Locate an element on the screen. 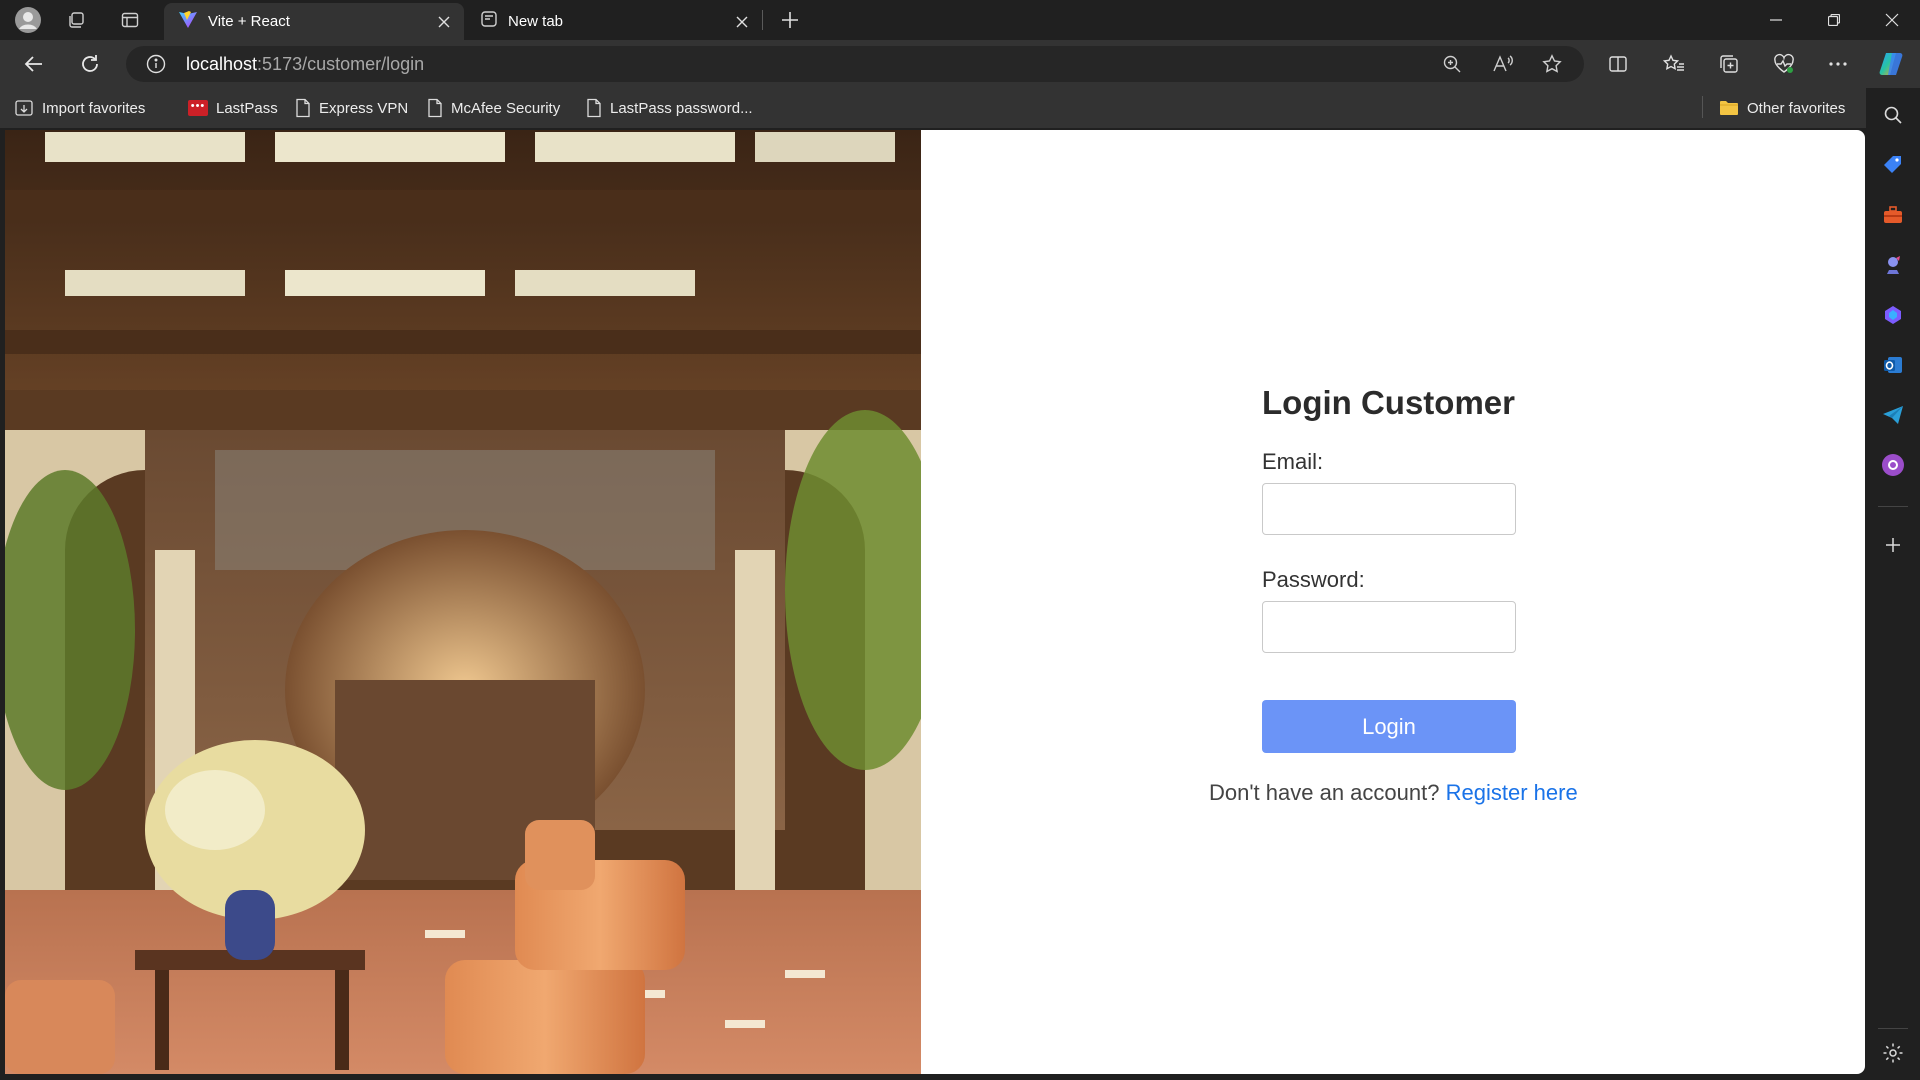 The image size is (1920, 1080). settings-gear-icon is located at coordinates (1893, 1053).